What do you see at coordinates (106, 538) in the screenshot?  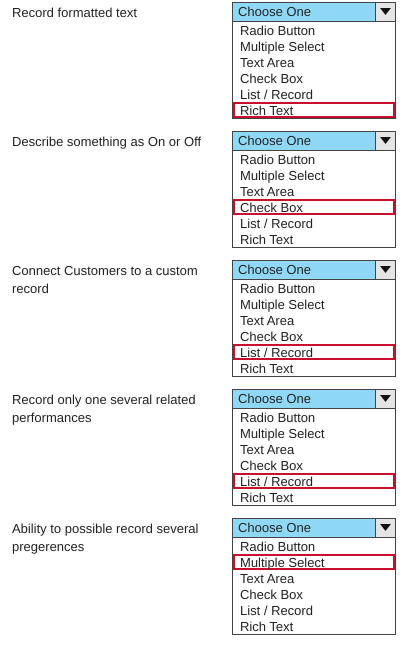 I see `question-label: Ability to possible record several pregerences` at bounding box center [106, 538].